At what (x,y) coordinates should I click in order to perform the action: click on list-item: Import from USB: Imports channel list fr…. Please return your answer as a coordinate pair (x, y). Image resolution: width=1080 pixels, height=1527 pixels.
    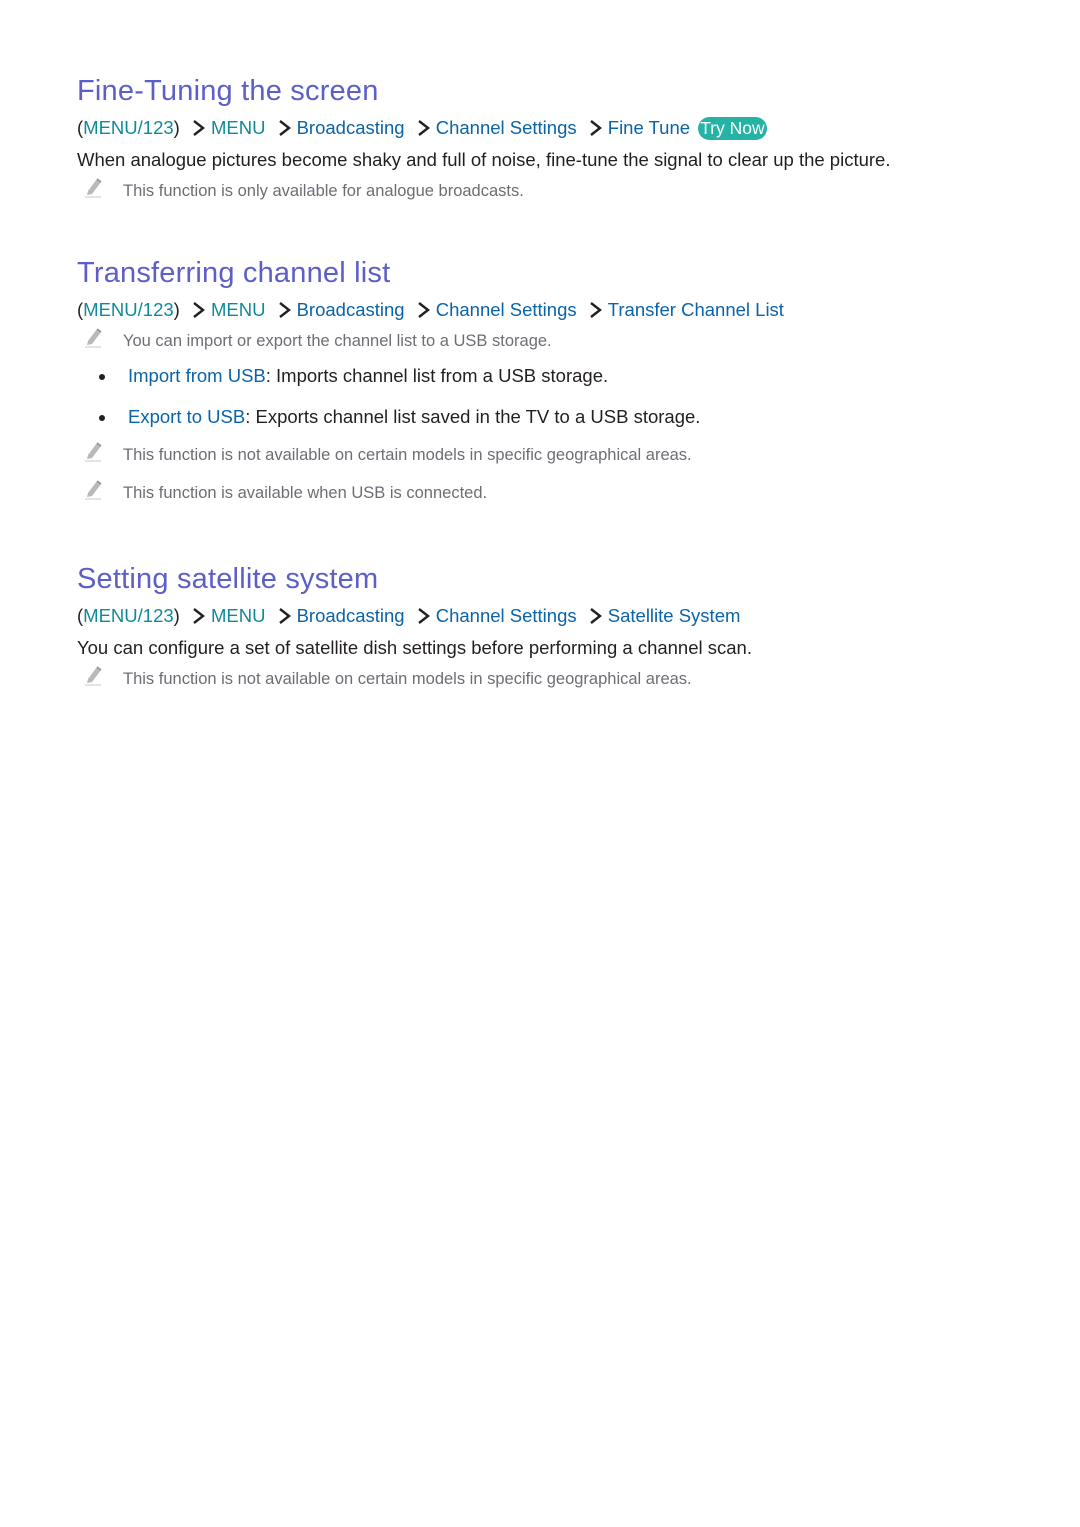
    Looking at the image, I should click on (557, 376).